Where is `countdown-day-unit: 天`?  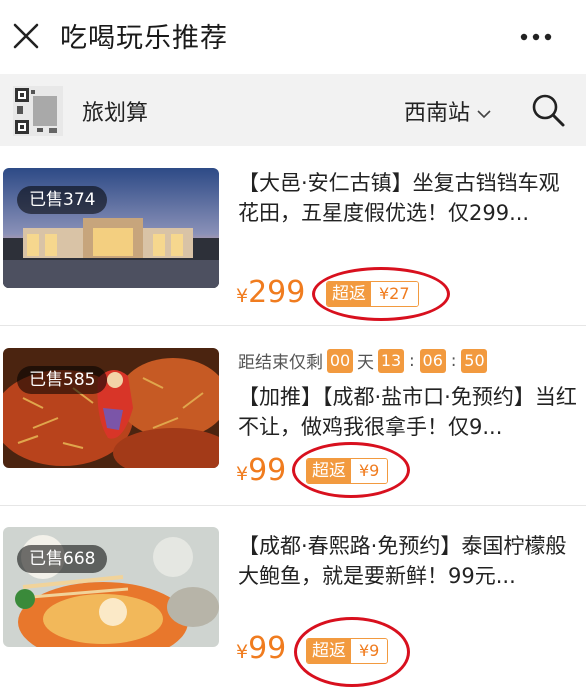
countdown-day-unit: 天 is located at coordinates (365, 363).